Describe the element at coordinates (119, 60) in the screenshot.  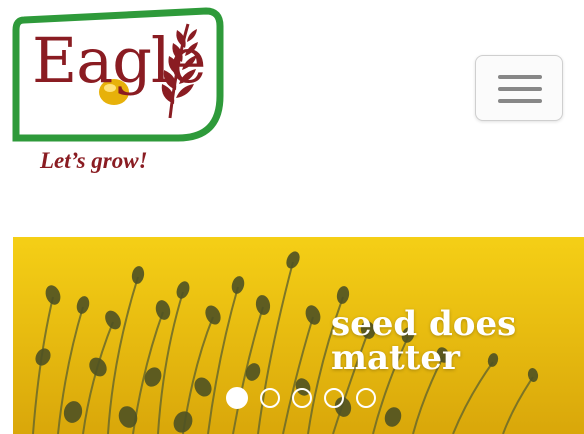
I see `logo-text: Eagle` at that location.